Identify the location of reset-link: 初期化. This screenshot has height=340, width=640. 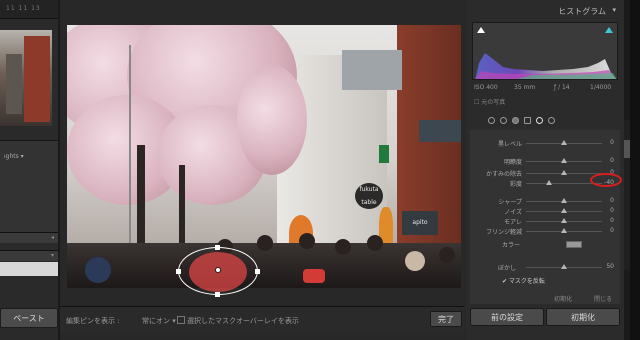
(563, 298).